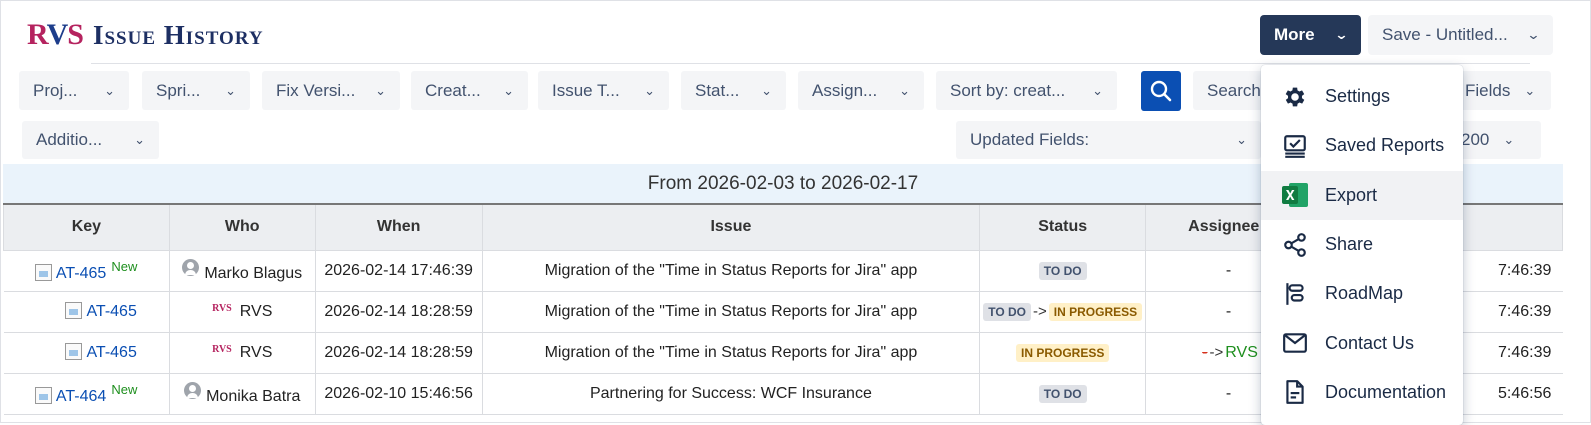  I want to click on issue-type-icon, so click(43, 272).